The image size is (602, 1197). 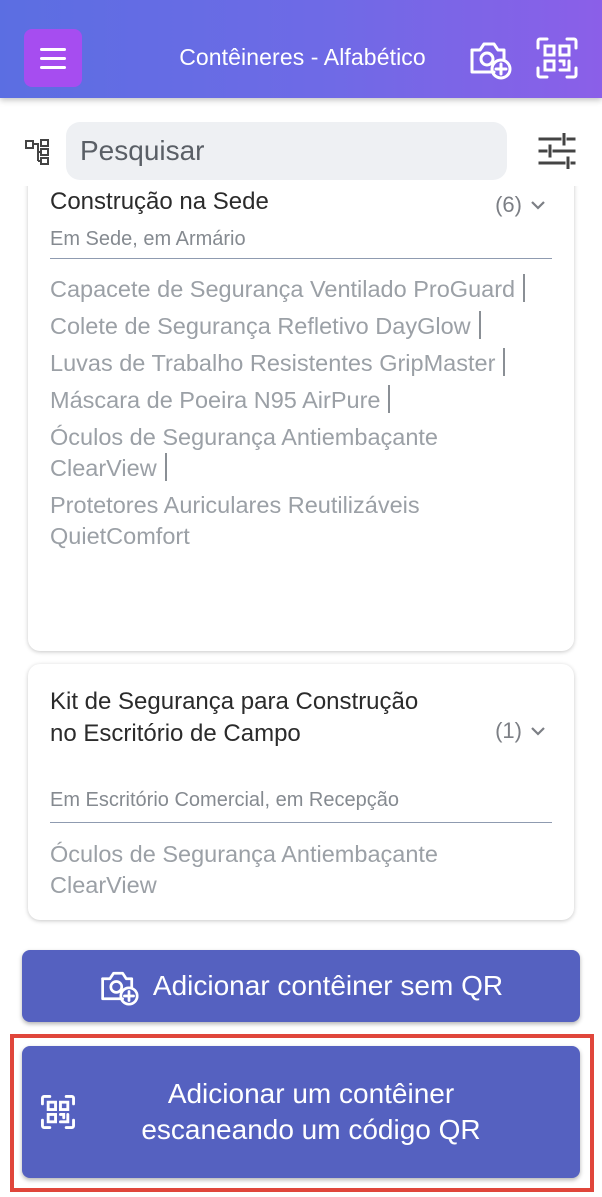 I want to click on tree-view-icon, so click(x=38, y=152).